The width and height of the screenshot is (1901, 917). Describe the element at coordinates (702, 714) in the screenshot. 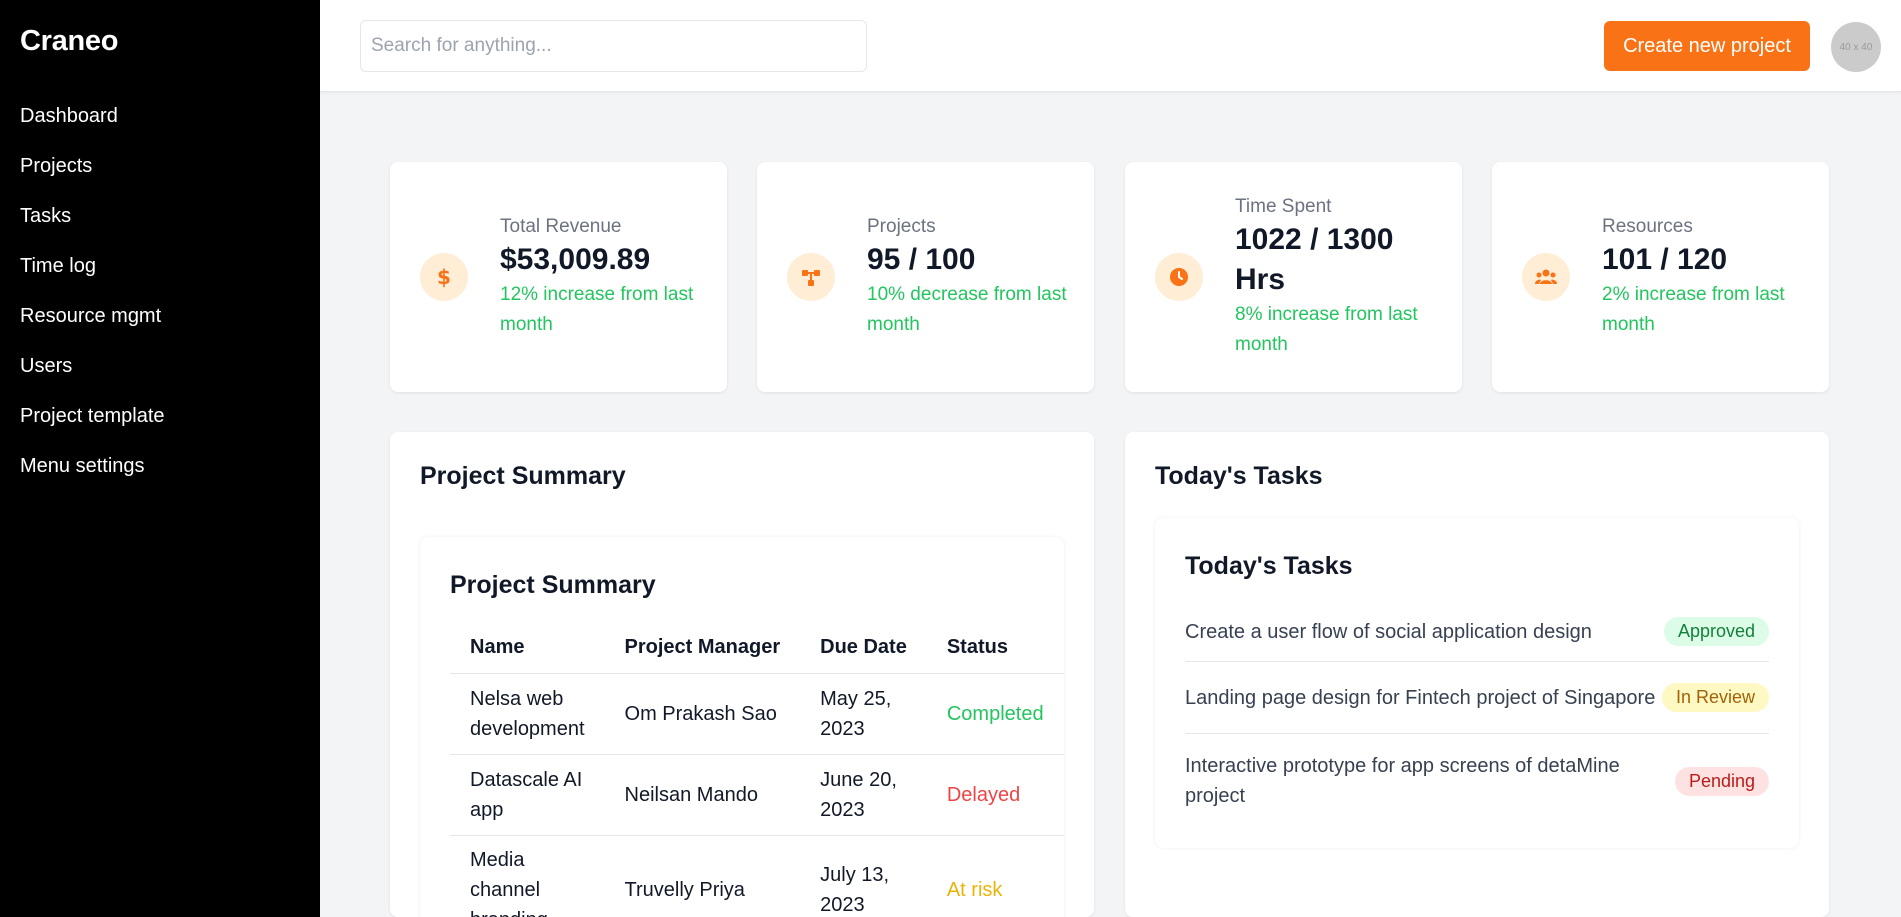

I see `project-manager: Om Prakash Sao` at that location.